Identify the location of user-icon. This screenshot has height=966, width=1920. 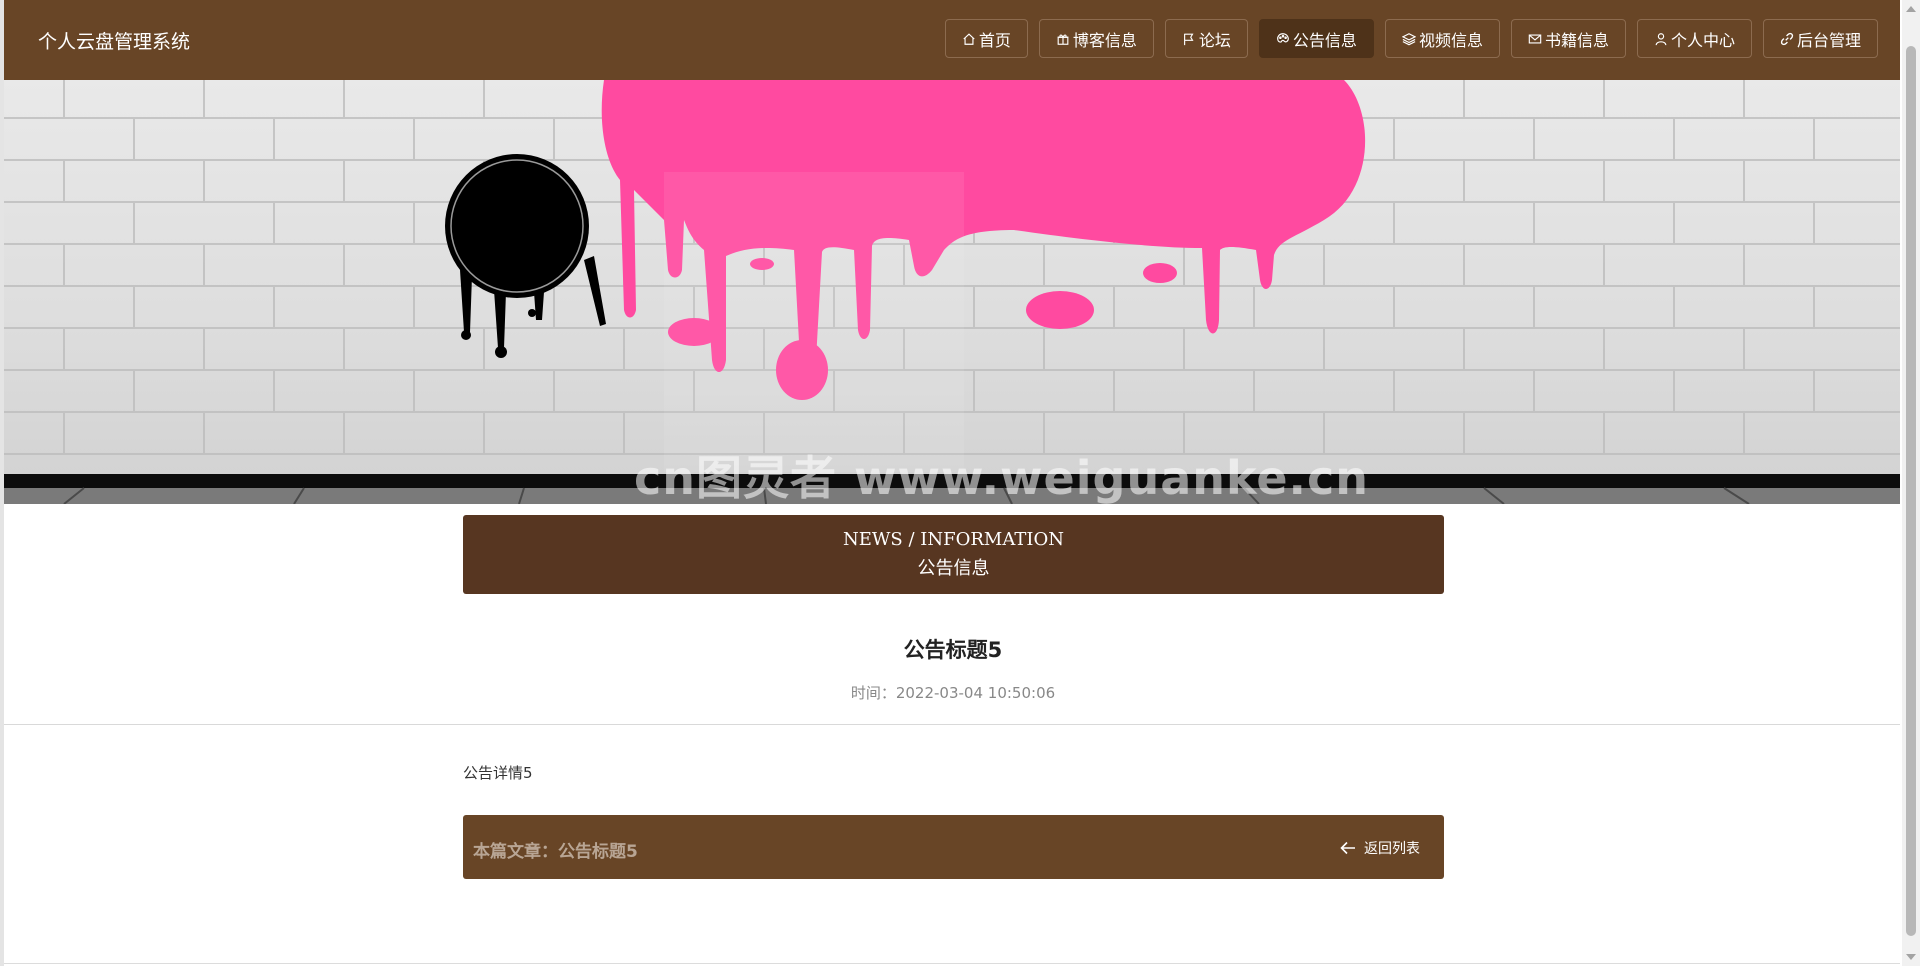
(1661, 38).